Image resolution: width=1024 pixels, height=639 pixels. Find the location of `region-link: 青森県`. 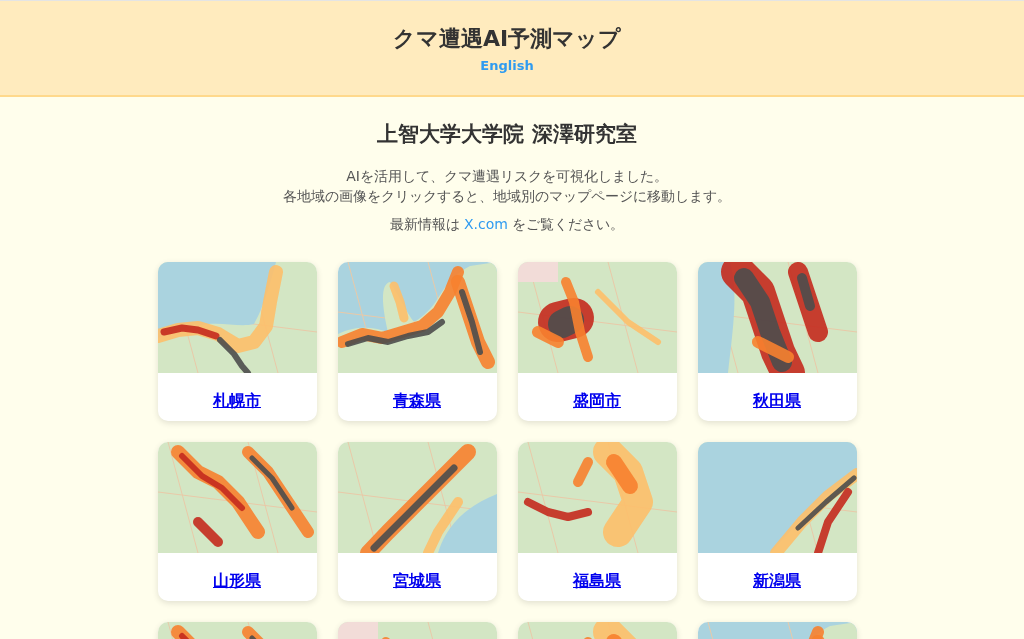

region-link: 青森県 is located at coordinates (417, 401).